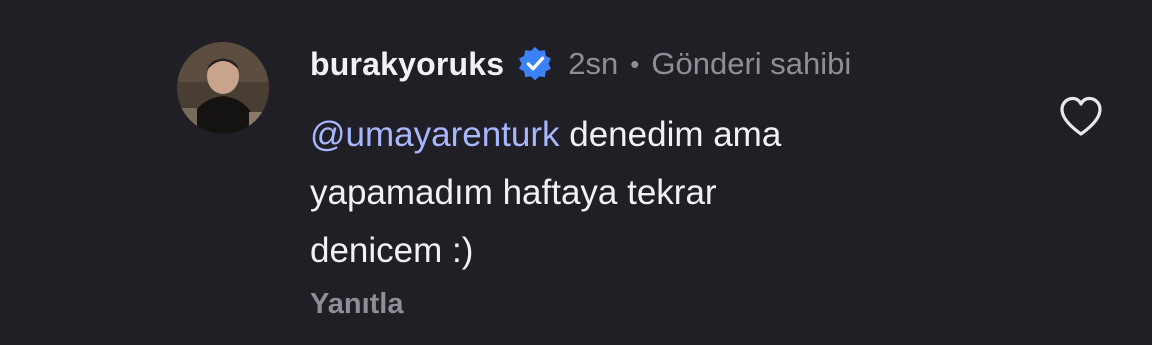  What do you see at coordinates (1081, 116) in the screenshot?
I see `heart-outline-icon` at bounding box center [1081, 116].